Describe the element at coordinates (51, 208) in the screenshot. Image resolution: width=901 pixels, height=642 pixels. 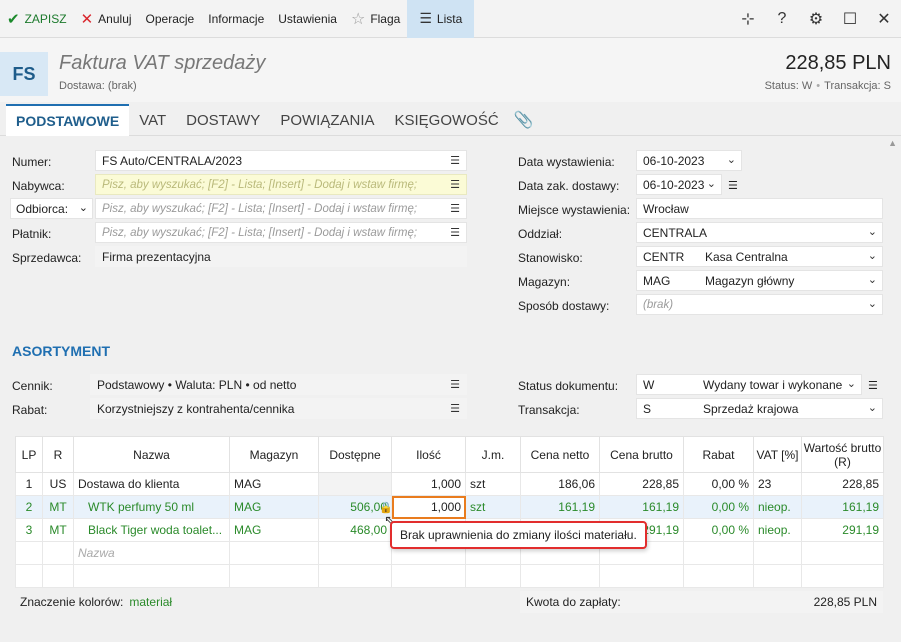
I see `odbiorca-select: Odbiorca: ⌄` at that location.